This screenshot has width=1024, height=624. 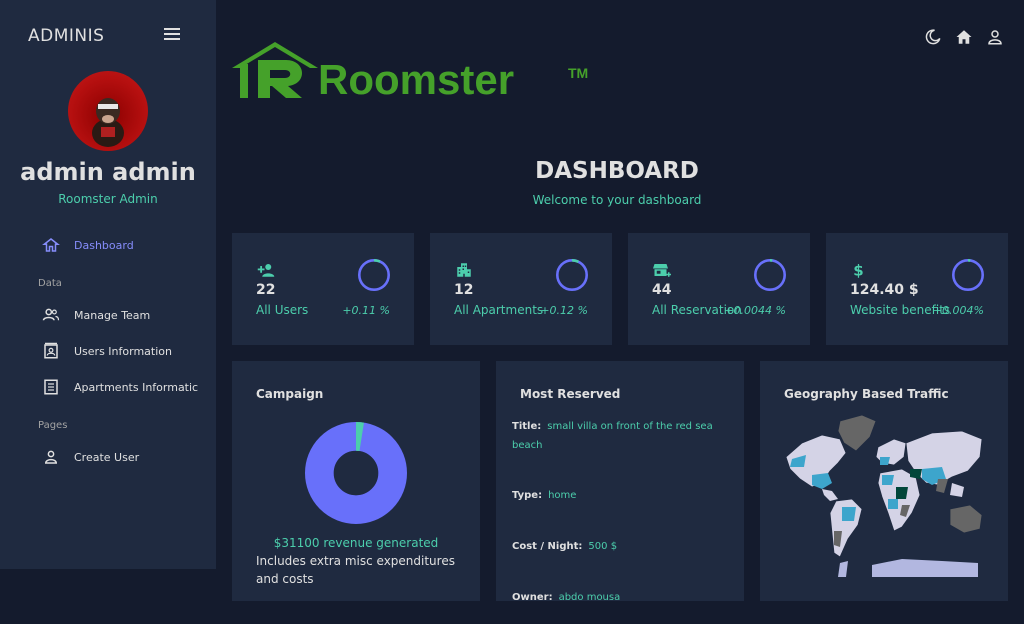 What do you see at coordinates (108, 199) in the screenshot?
I see `user-role: Roomster Admin` at bounding box center [108, 199].